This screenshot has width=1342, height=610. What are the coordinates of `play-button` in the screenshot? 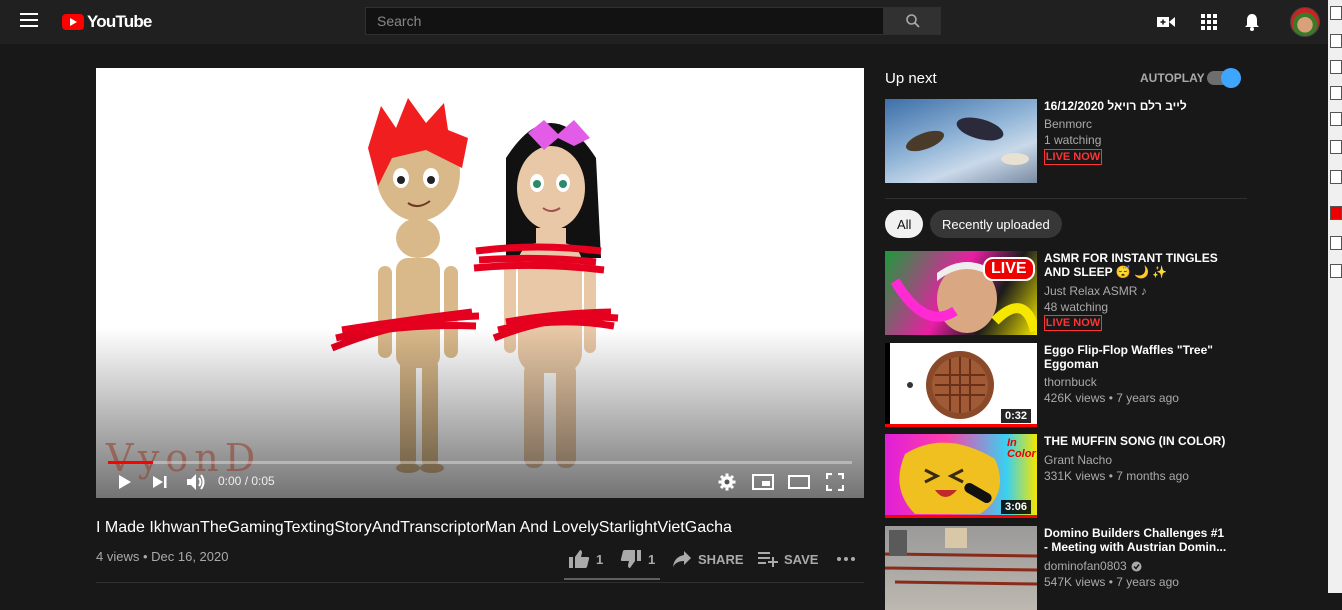 It's located at (125, 482).